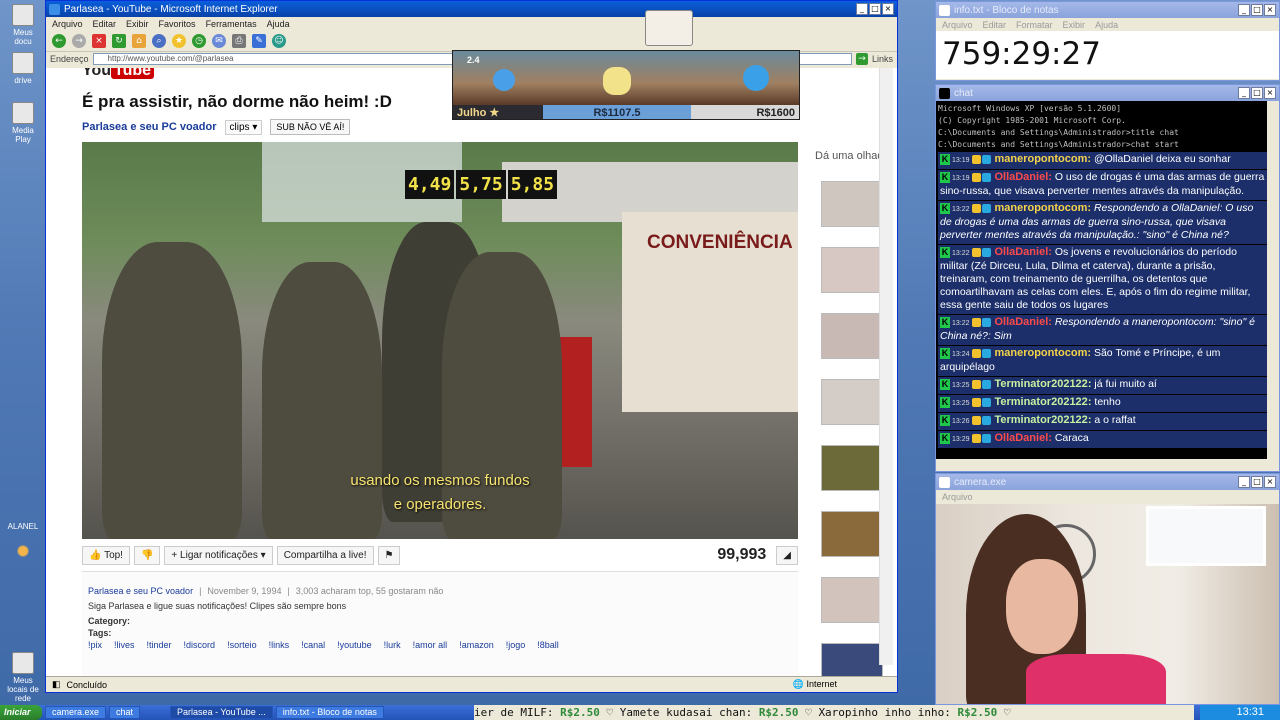 The image size is (1280, 720). I want to click on chat-scrollbar, so click(1273, 286).